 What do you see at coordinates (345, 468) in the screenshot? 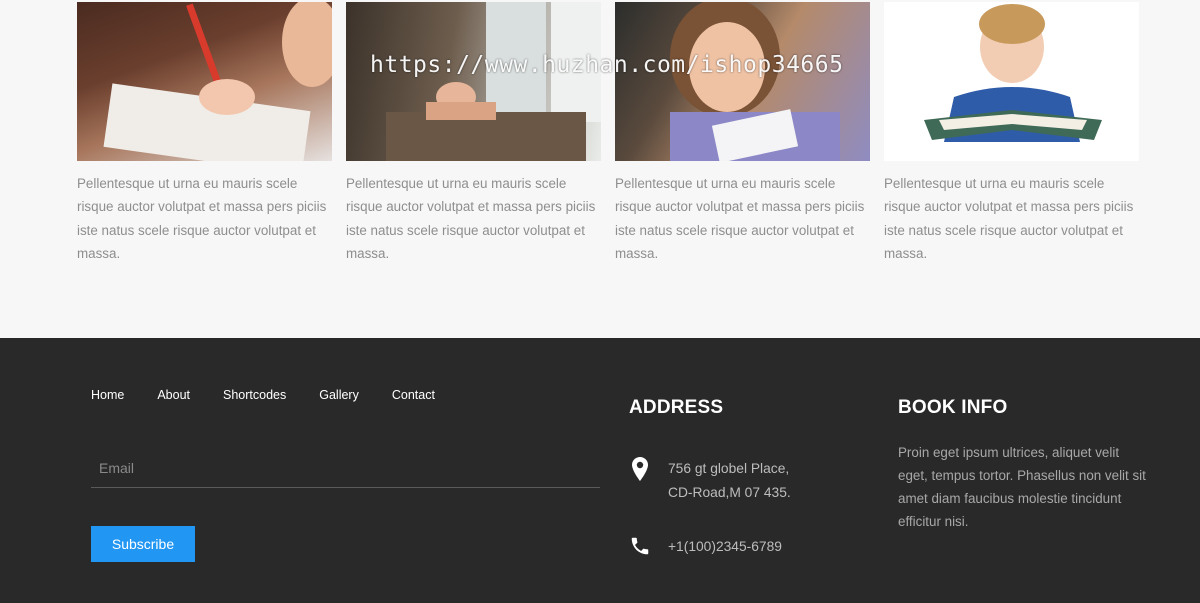
I see `email-input` at bounding box center [345, 468].